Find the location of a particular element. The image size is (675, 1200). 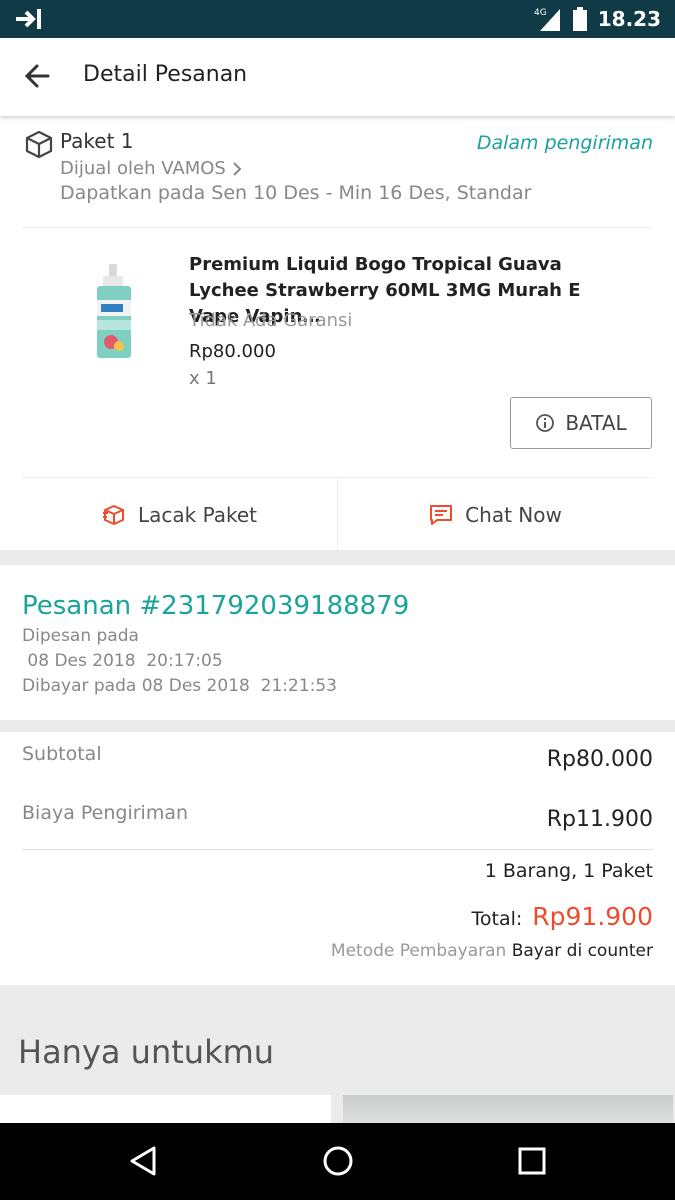

chat-now-button: Chat Now is located at coordinates (495, 514).